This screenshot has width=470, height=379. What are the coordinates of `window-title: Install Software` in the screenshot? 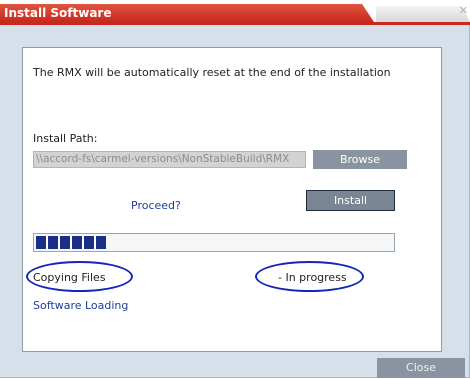 It's located at (58, 13).